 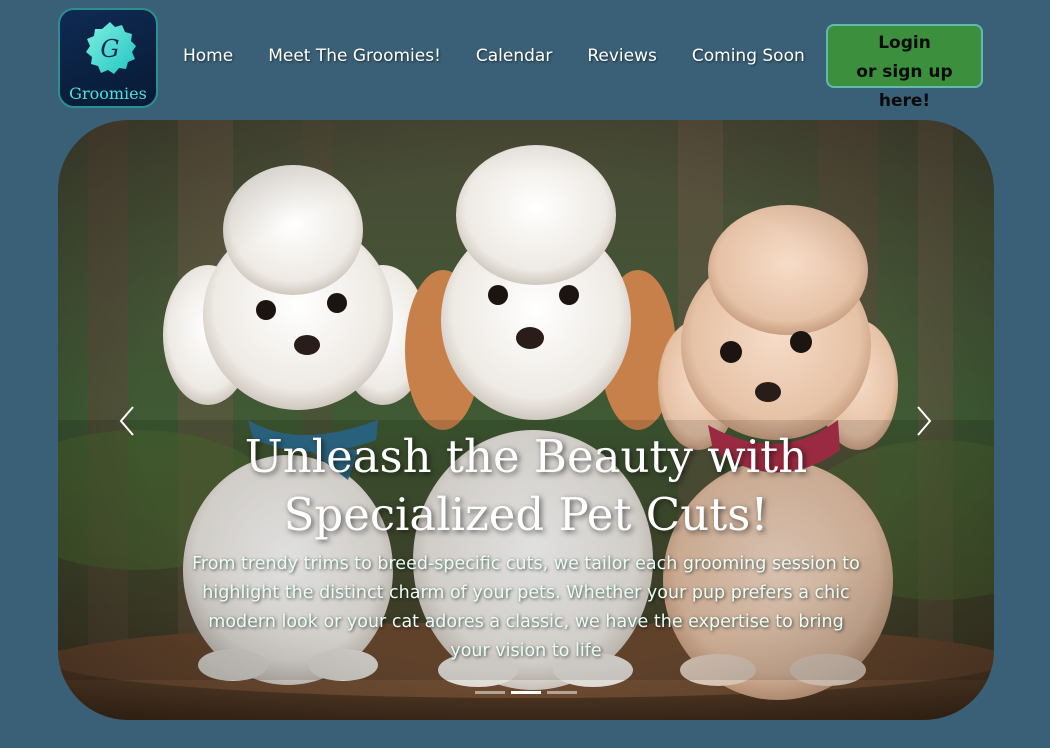 I want to click on nav-meet-the-groomies: Meet The Groomies!, so click(x=354, y=56).